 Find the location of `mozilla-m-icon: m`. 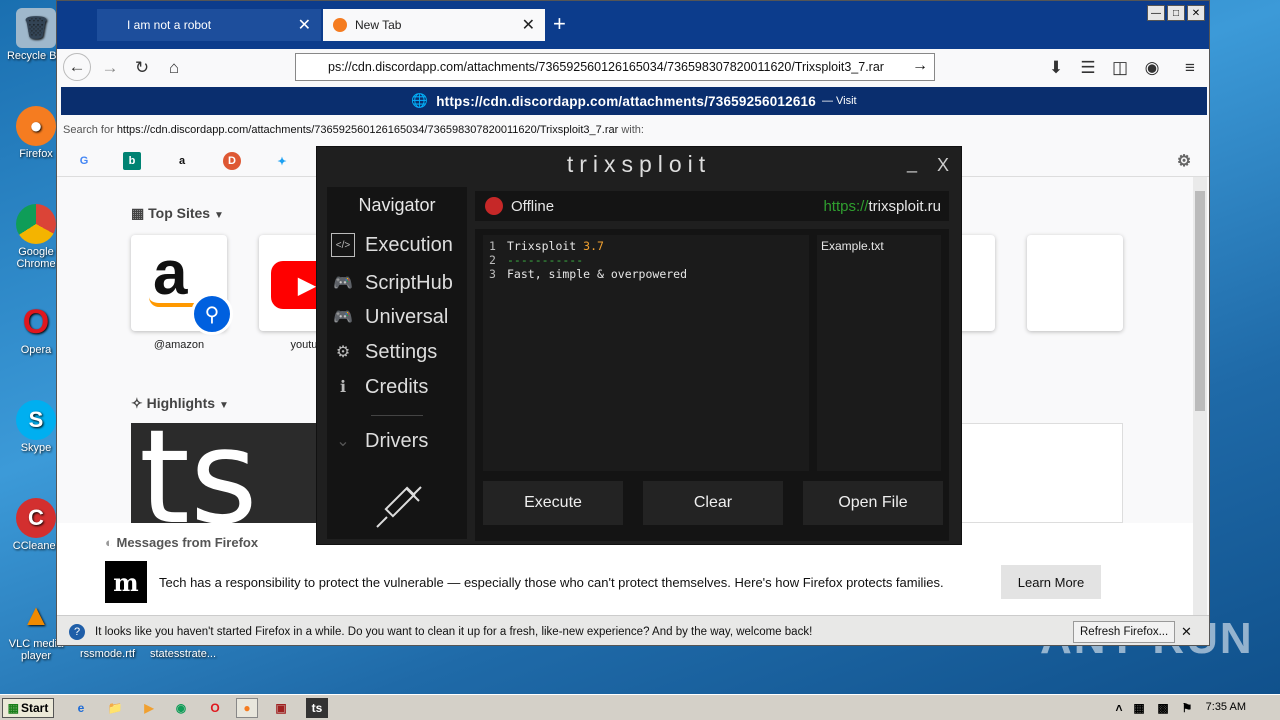

mozilla-m-icon: m is located at coordinates (126, 582).